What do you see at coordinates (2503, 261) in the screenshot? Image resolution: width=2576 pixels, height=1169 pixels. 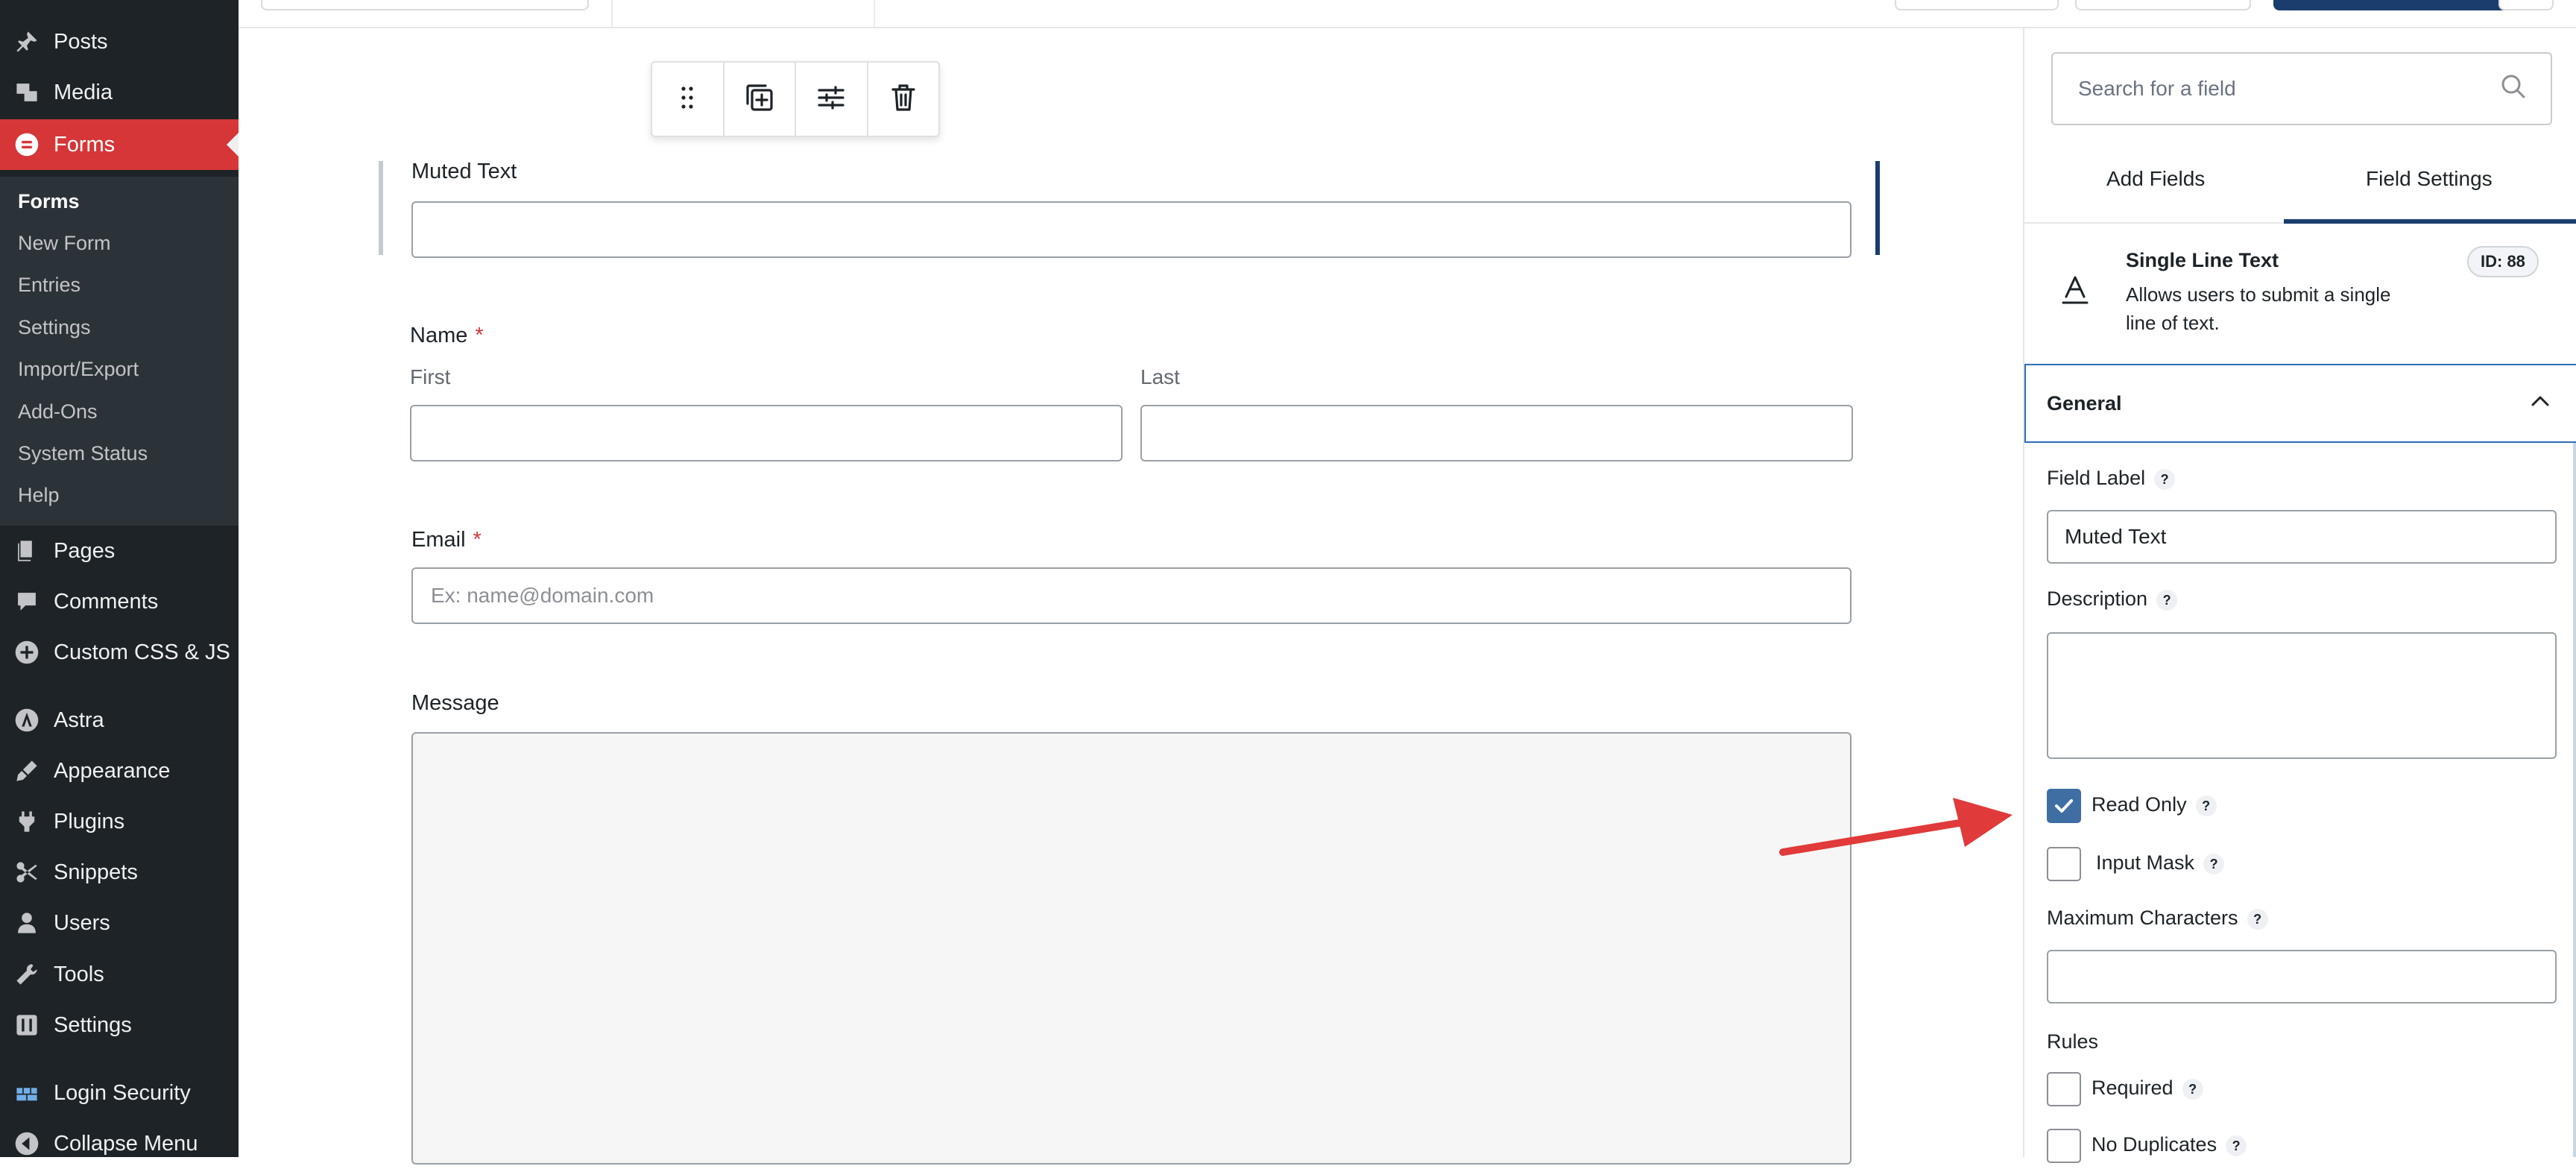 I see `field-id-badge: ID: 88` at bounding box center [2503, 261].